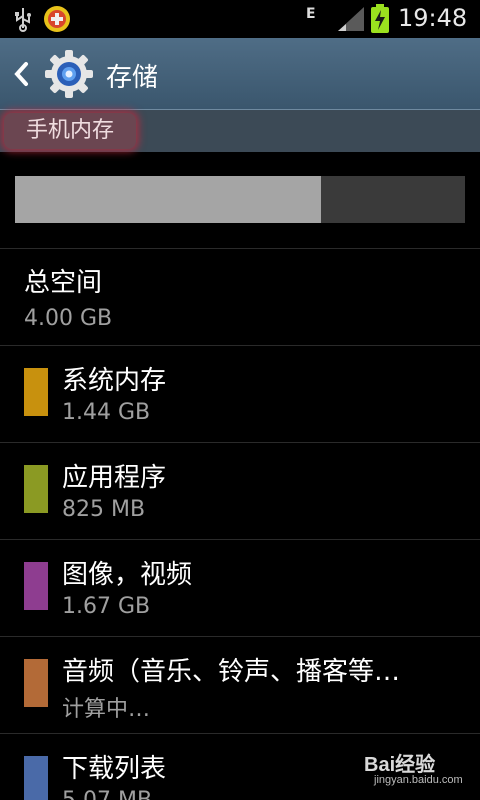  What do you see at coordinates (240, 131) in the screenshot?
I see `section-header: 手机内存` at bounding box center [240, 131].